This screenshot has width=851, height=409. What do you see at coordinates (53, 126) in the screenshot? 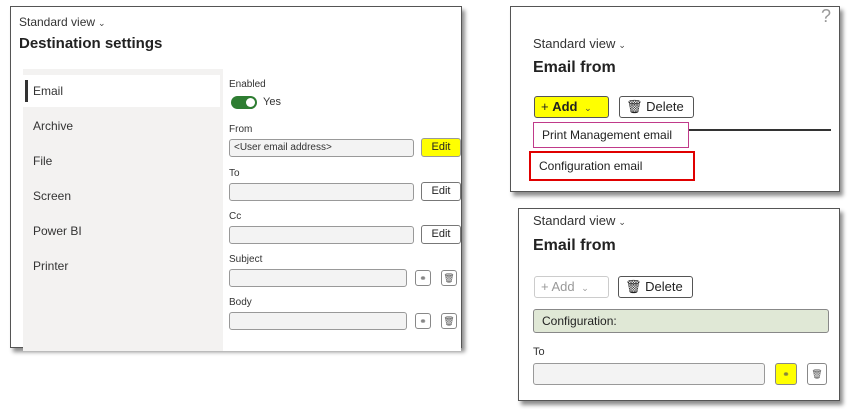
I see `nav-item-label: Archive` at bounding box center [53, 126].